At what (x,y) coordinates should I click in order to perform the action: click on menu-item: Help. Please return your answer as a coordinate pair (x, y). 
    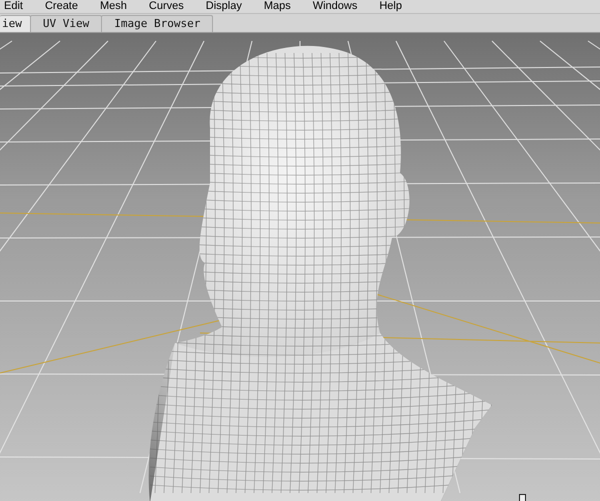
    Looking at the image, I should click on (390, 6).